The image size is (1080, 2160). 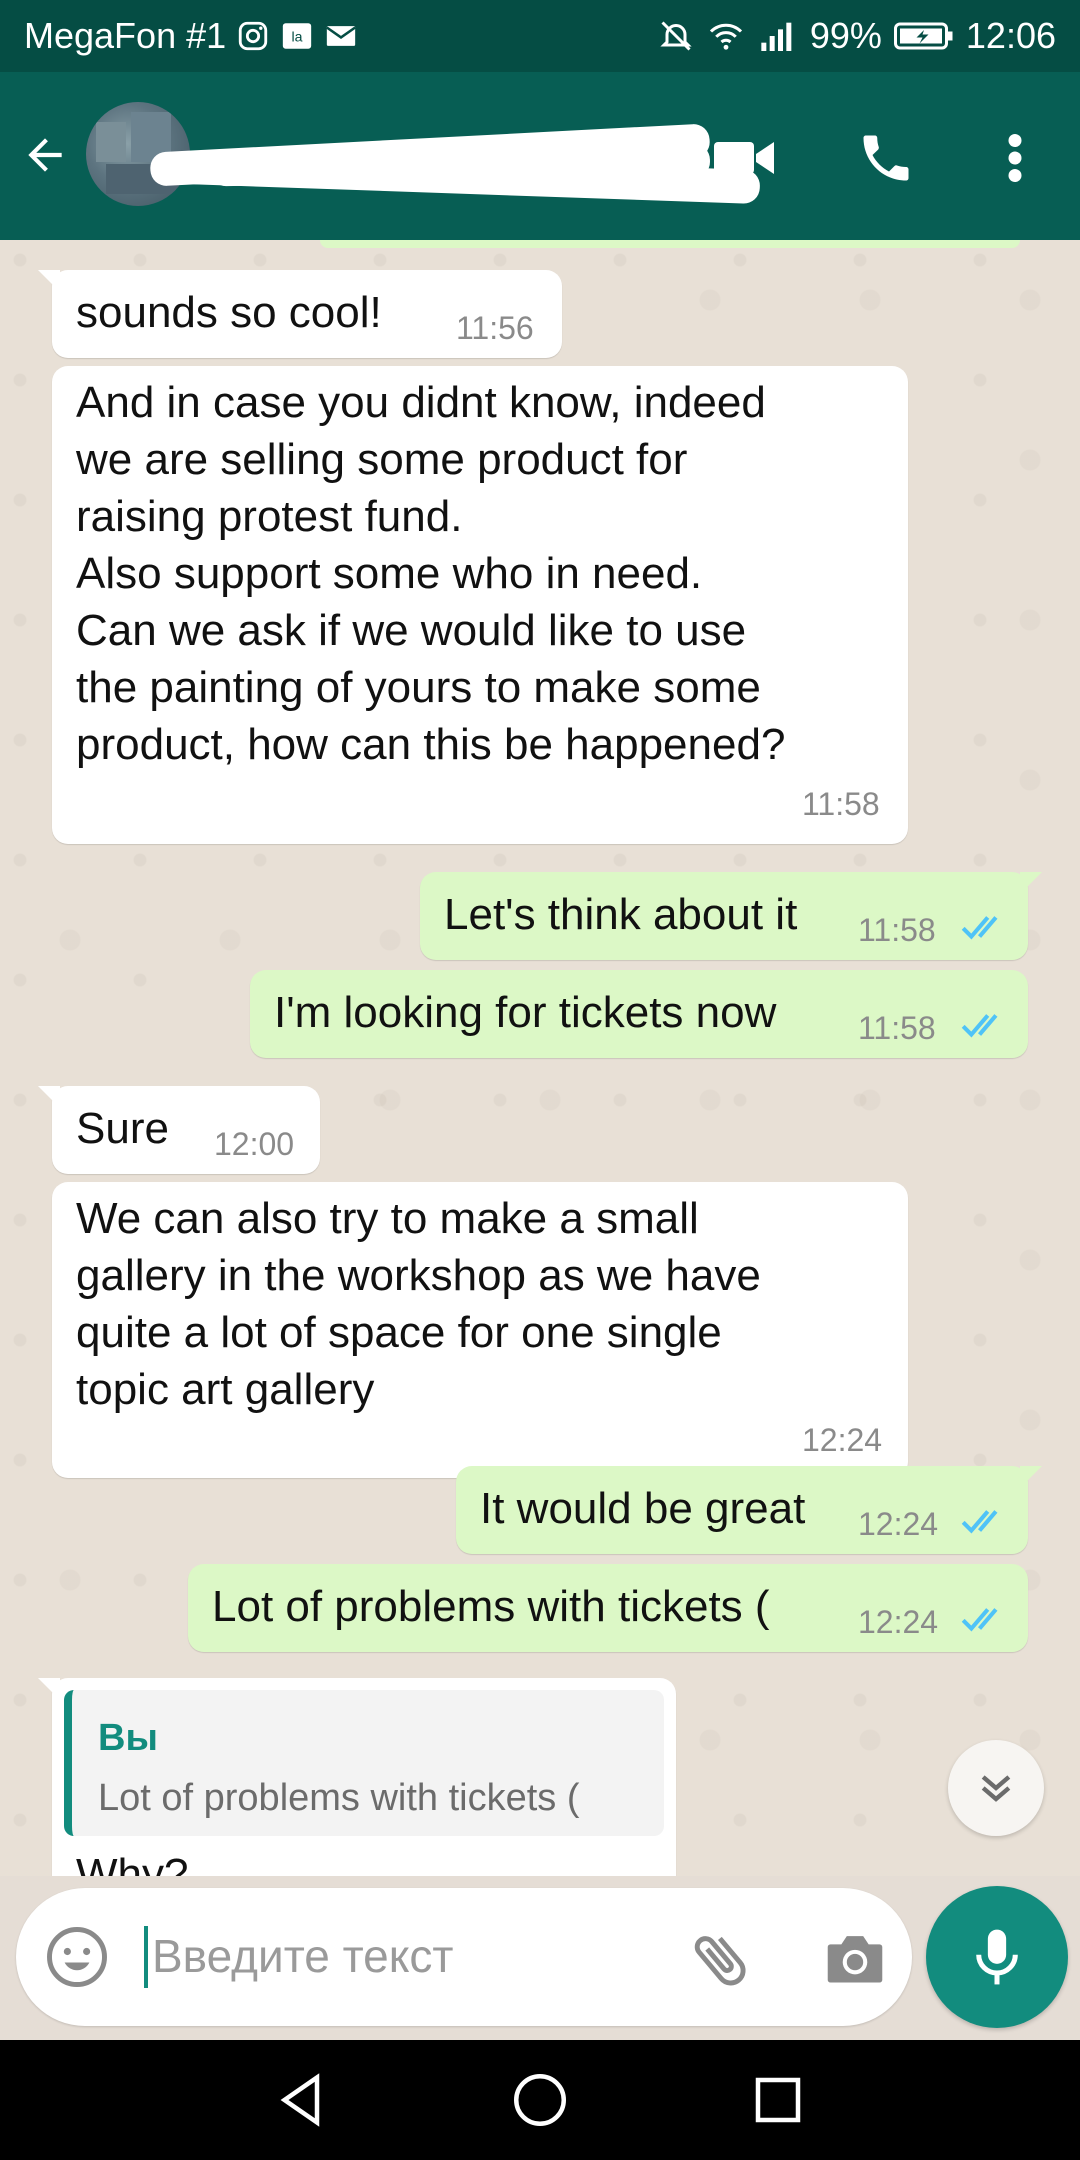 What do you see at coordinates (122, 1128) in the screenshot?
I see `message-text: Sure` at bounding box center [122, 1128].